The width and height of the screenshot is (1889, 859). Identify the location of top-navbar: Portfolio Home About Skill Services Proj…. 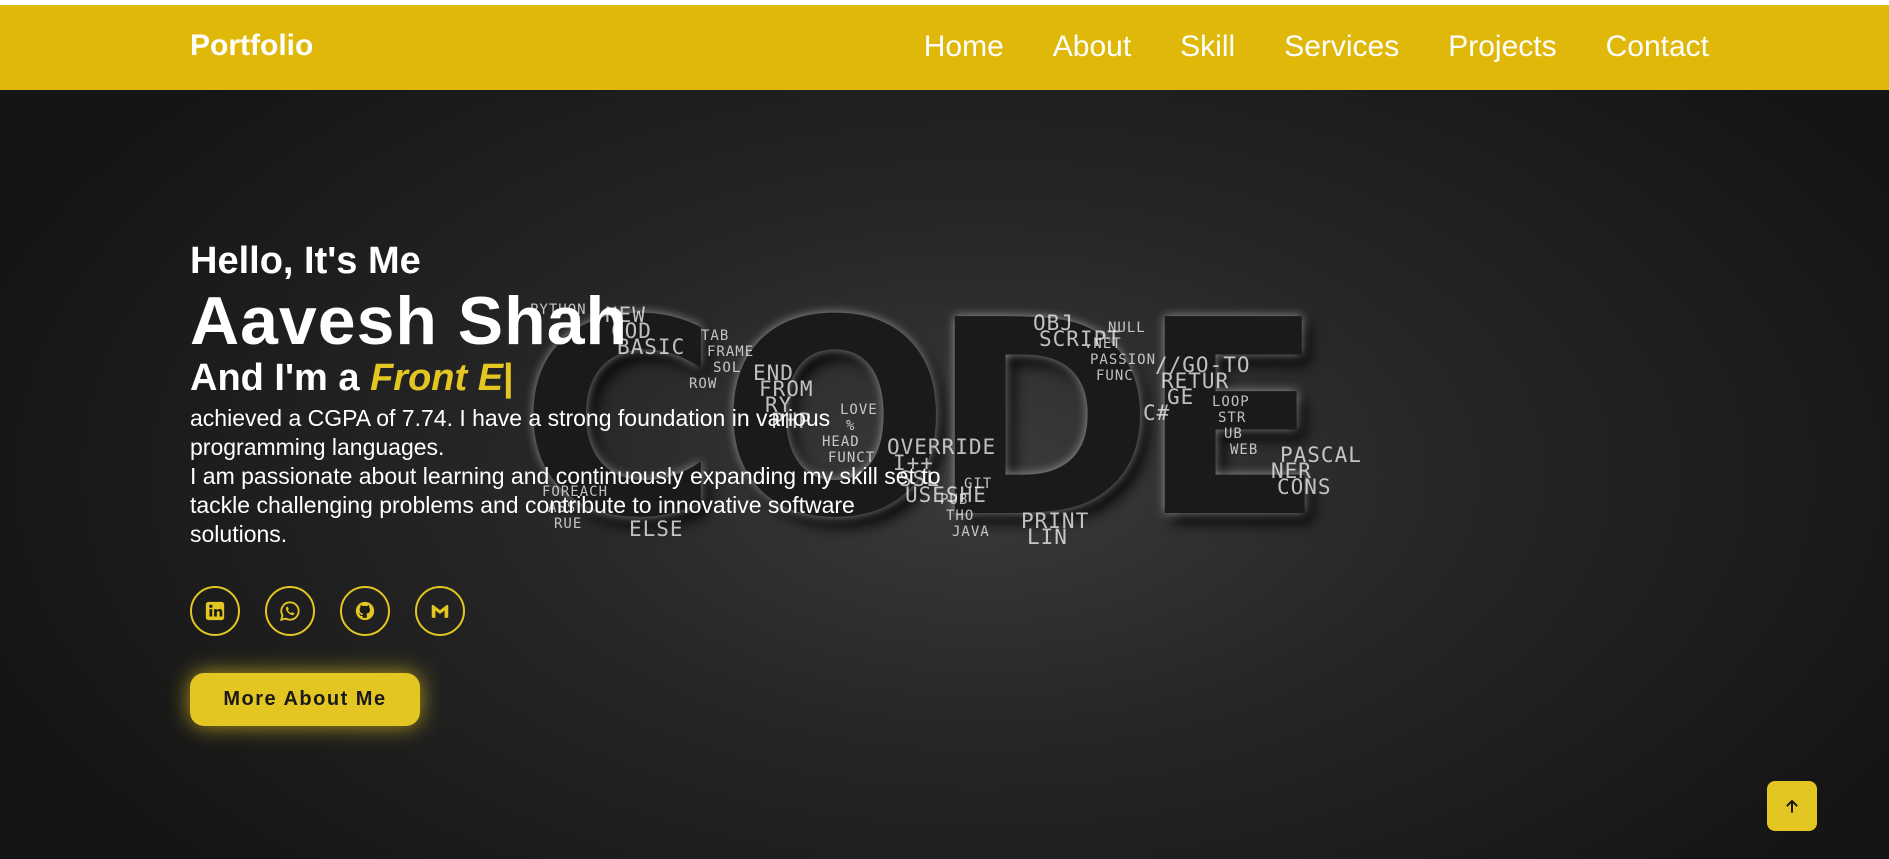
(944, 45).